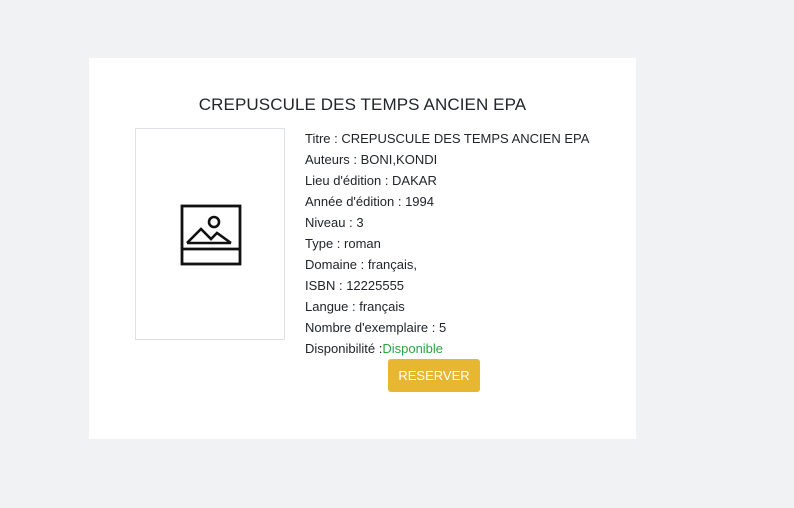 The width and height of the screenshot is (794, 508). I want to click on detail-label: Titre :, so click(323, 138).